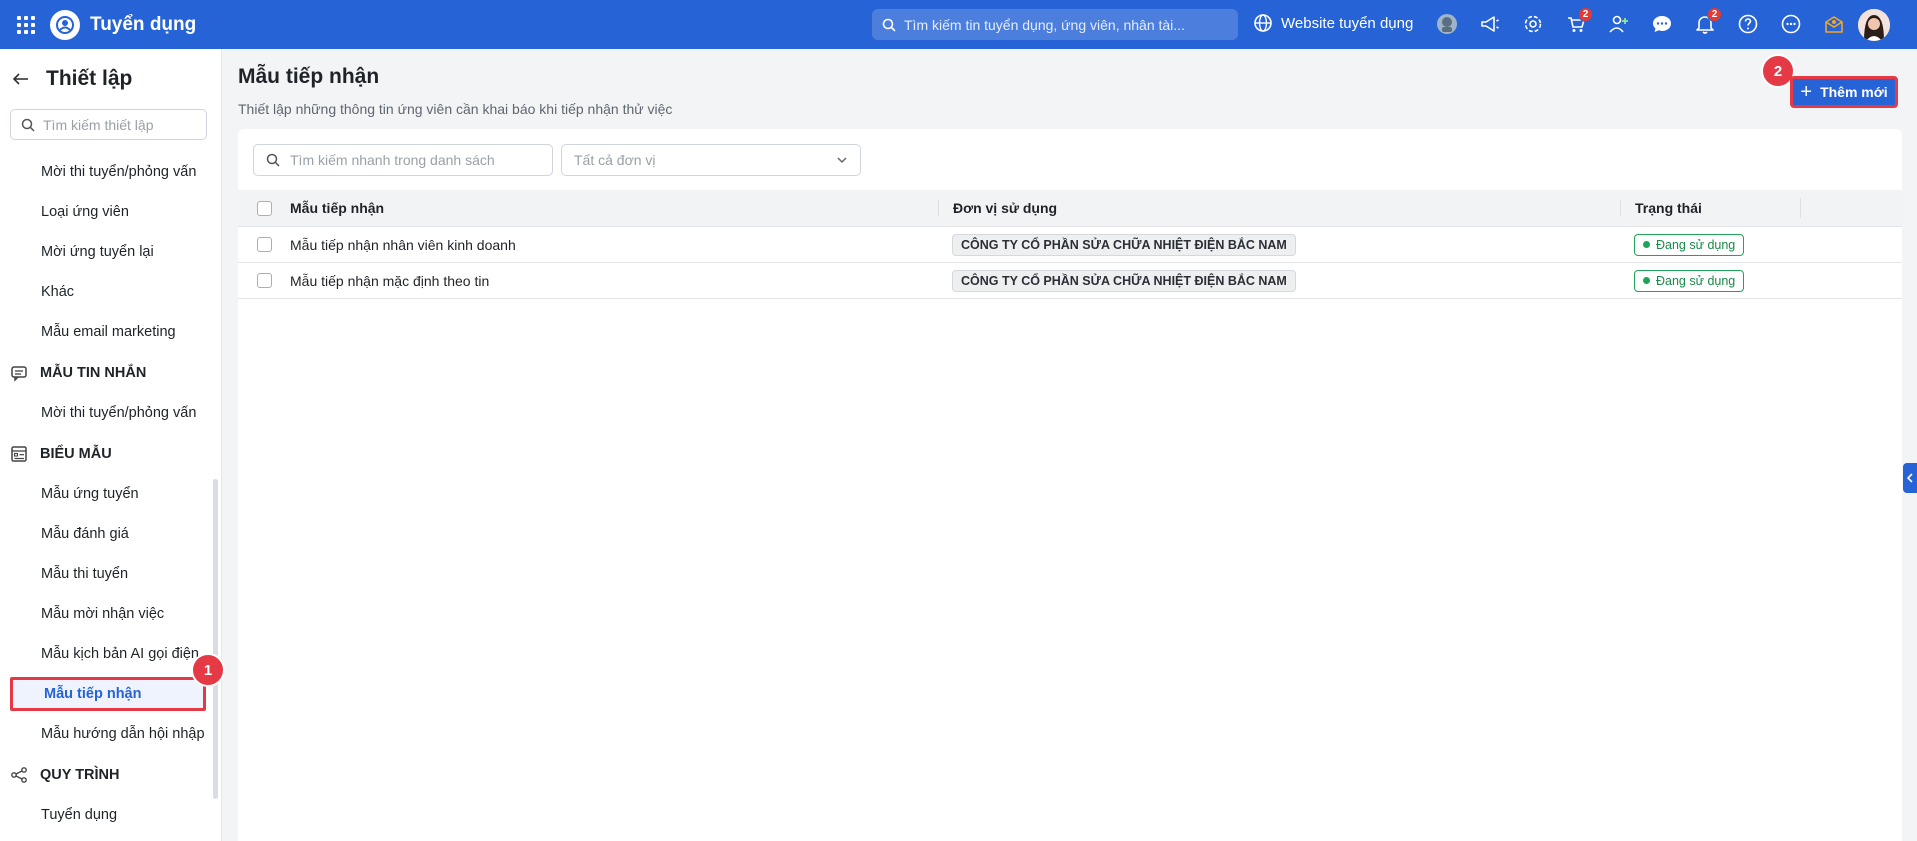  Describe the element at coordinates (842, 160) in the screenshot. I see `chevron-down-icon` at that location.